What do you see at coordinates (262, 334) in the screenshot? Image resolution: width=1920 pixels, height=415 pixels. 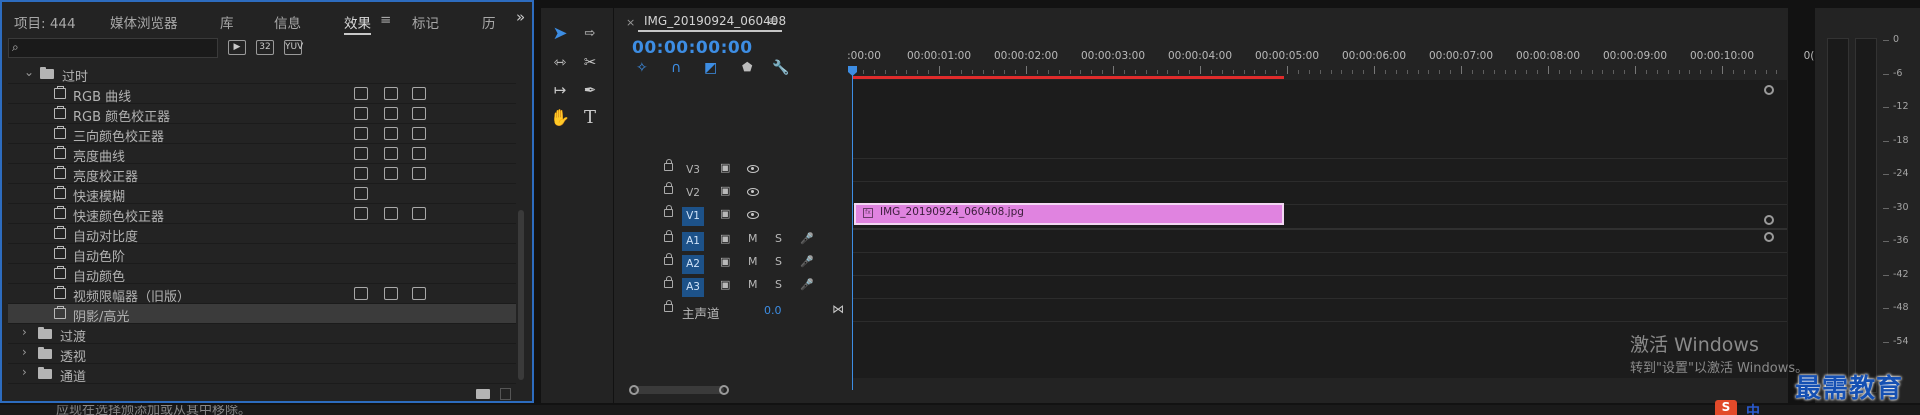 I see `effects-folder-row: › 过渡` at bounding box center [262, 334].